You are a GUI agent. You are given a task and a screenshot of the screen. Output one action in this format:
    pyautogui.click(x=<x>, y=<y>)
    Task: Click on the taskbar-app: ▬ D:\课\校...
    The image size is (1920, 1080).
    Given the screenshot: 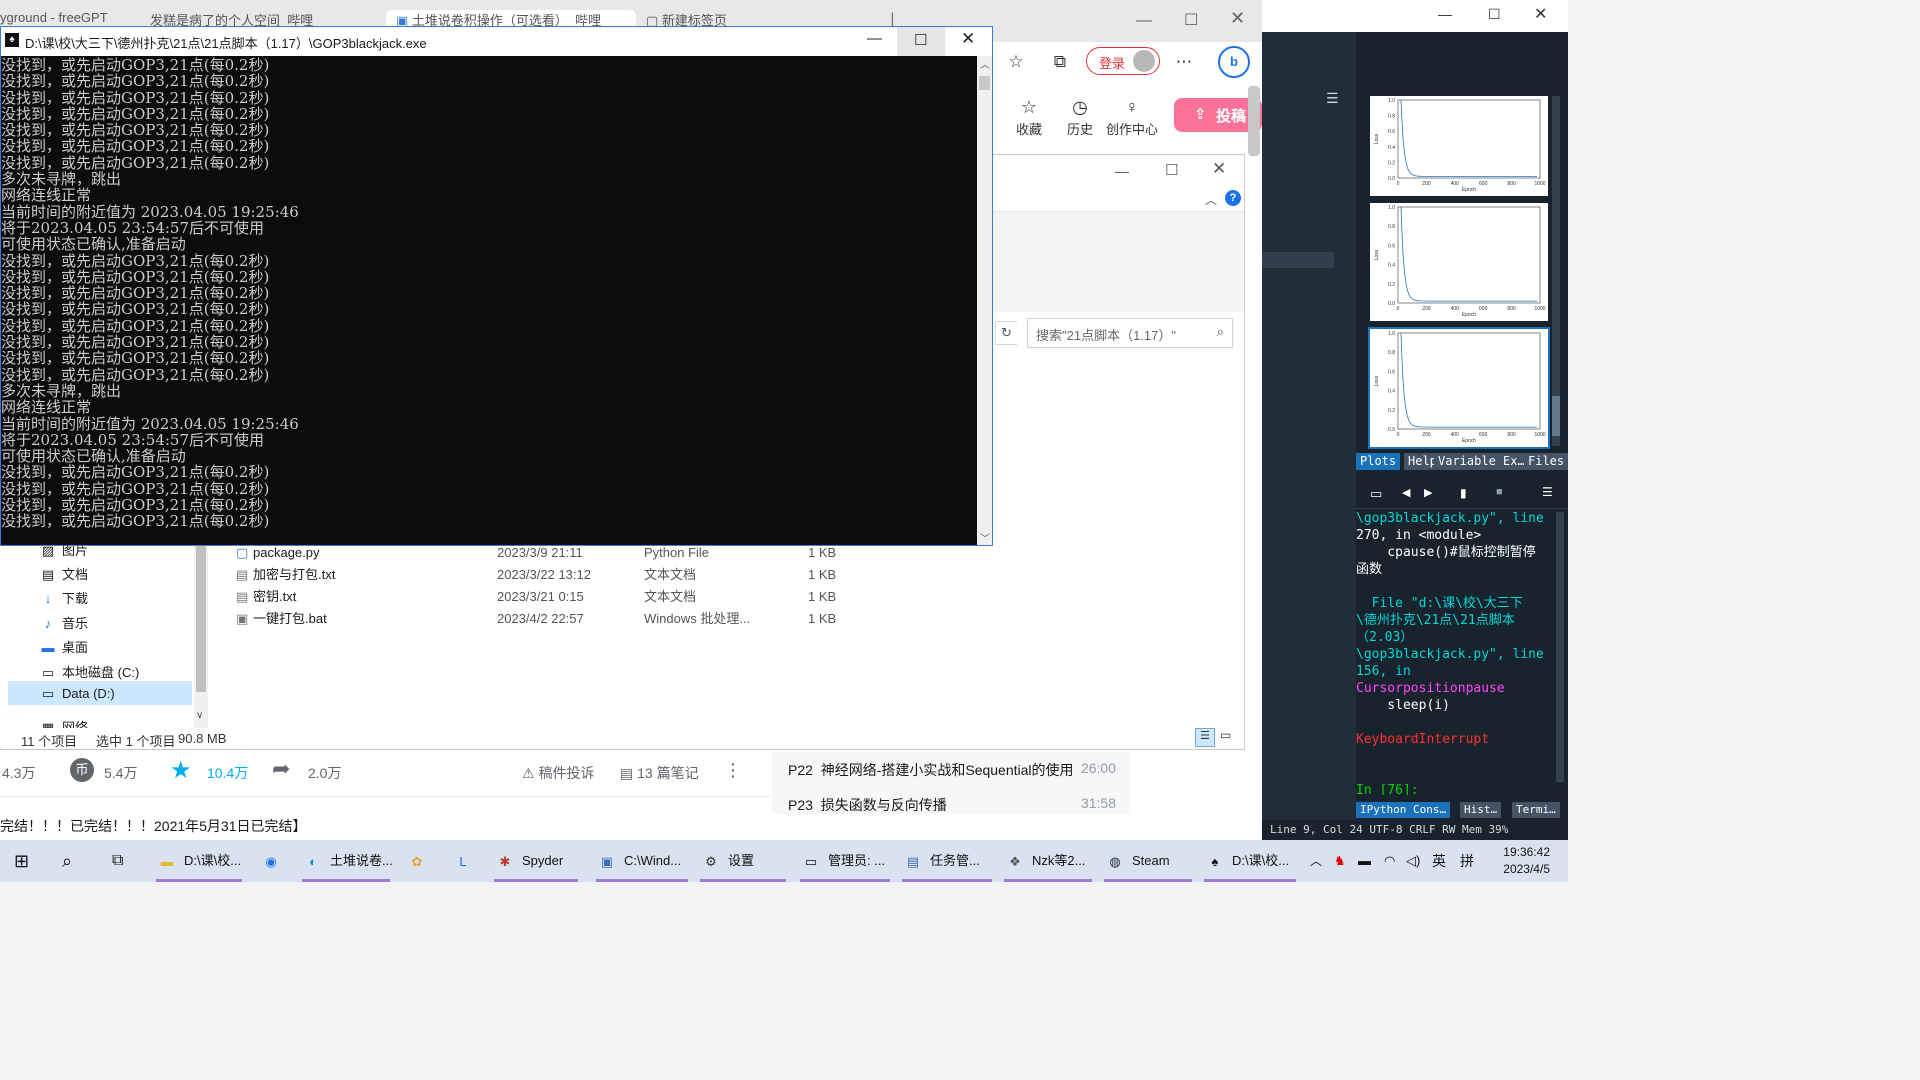 What is the action you would take?
    pyautogui.click(x=199, y=861)
    